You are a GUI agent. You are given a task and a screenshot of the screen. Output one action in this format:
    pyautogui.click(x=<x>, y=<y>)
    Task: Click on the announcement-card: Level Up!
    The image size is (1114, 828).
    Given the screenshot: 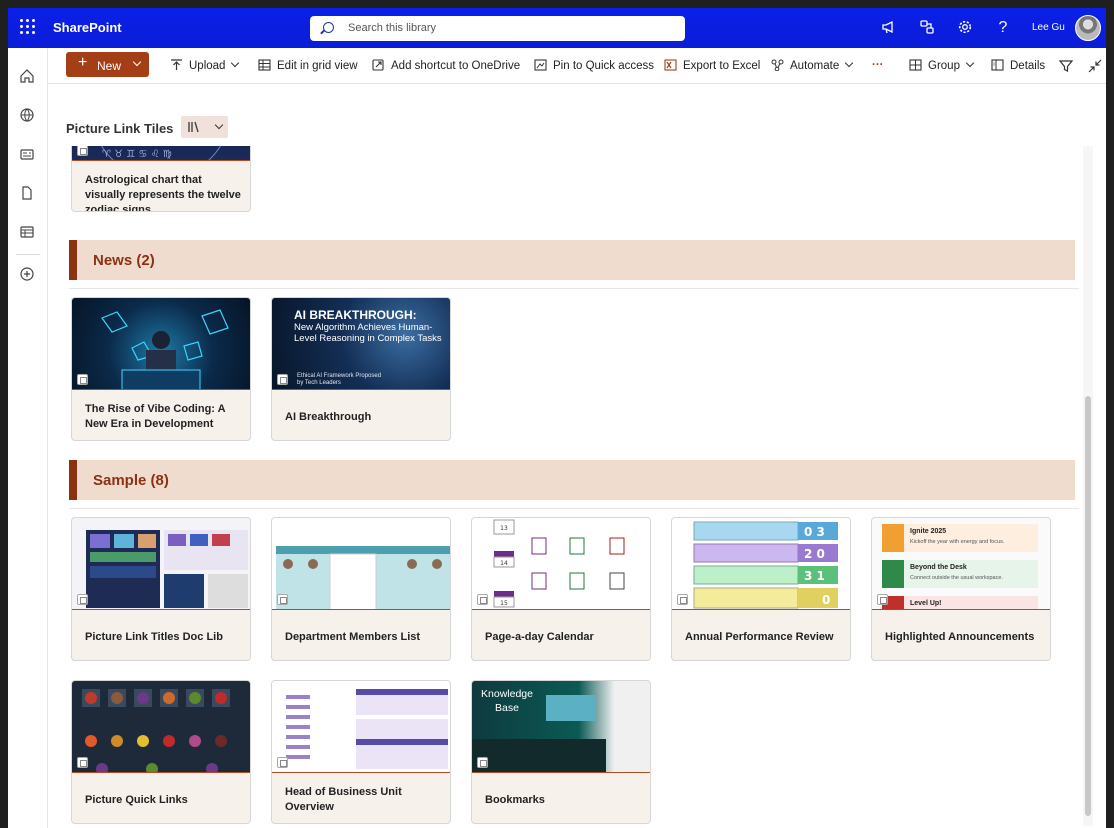 What is the action you would take?
    pyautogui.click(x=960, y=602)
    